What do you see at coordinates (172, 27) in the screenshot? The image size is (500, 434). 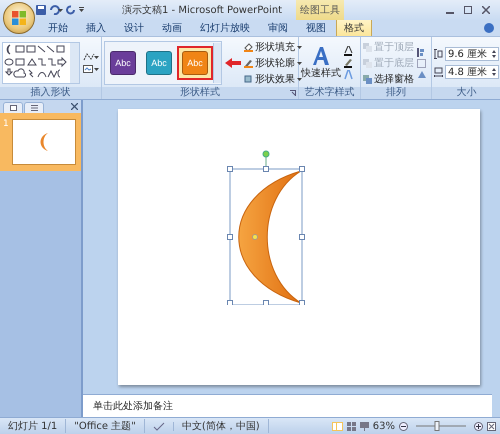 I see `ribbon-tab: 动画` at bounding box center [172, 27].